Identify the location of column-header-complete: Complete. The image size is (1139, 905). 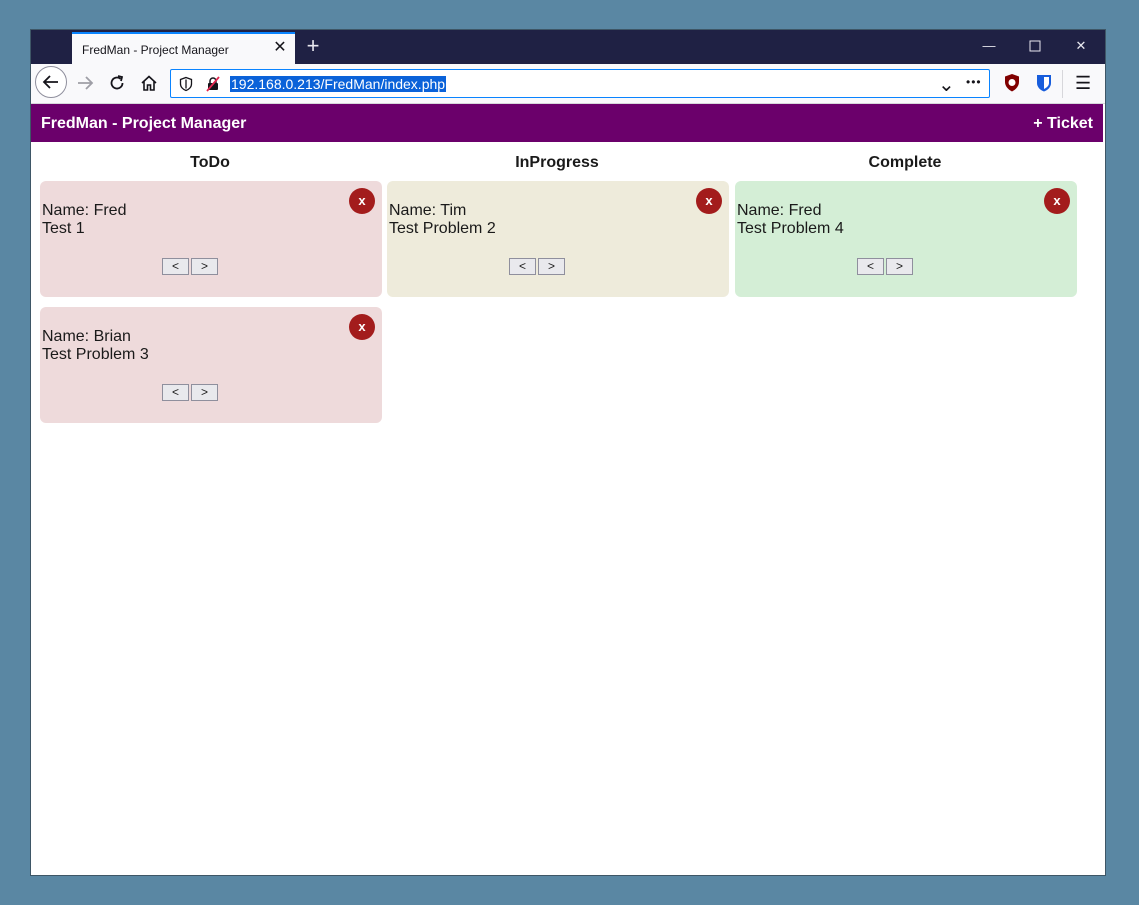
(905, 162).